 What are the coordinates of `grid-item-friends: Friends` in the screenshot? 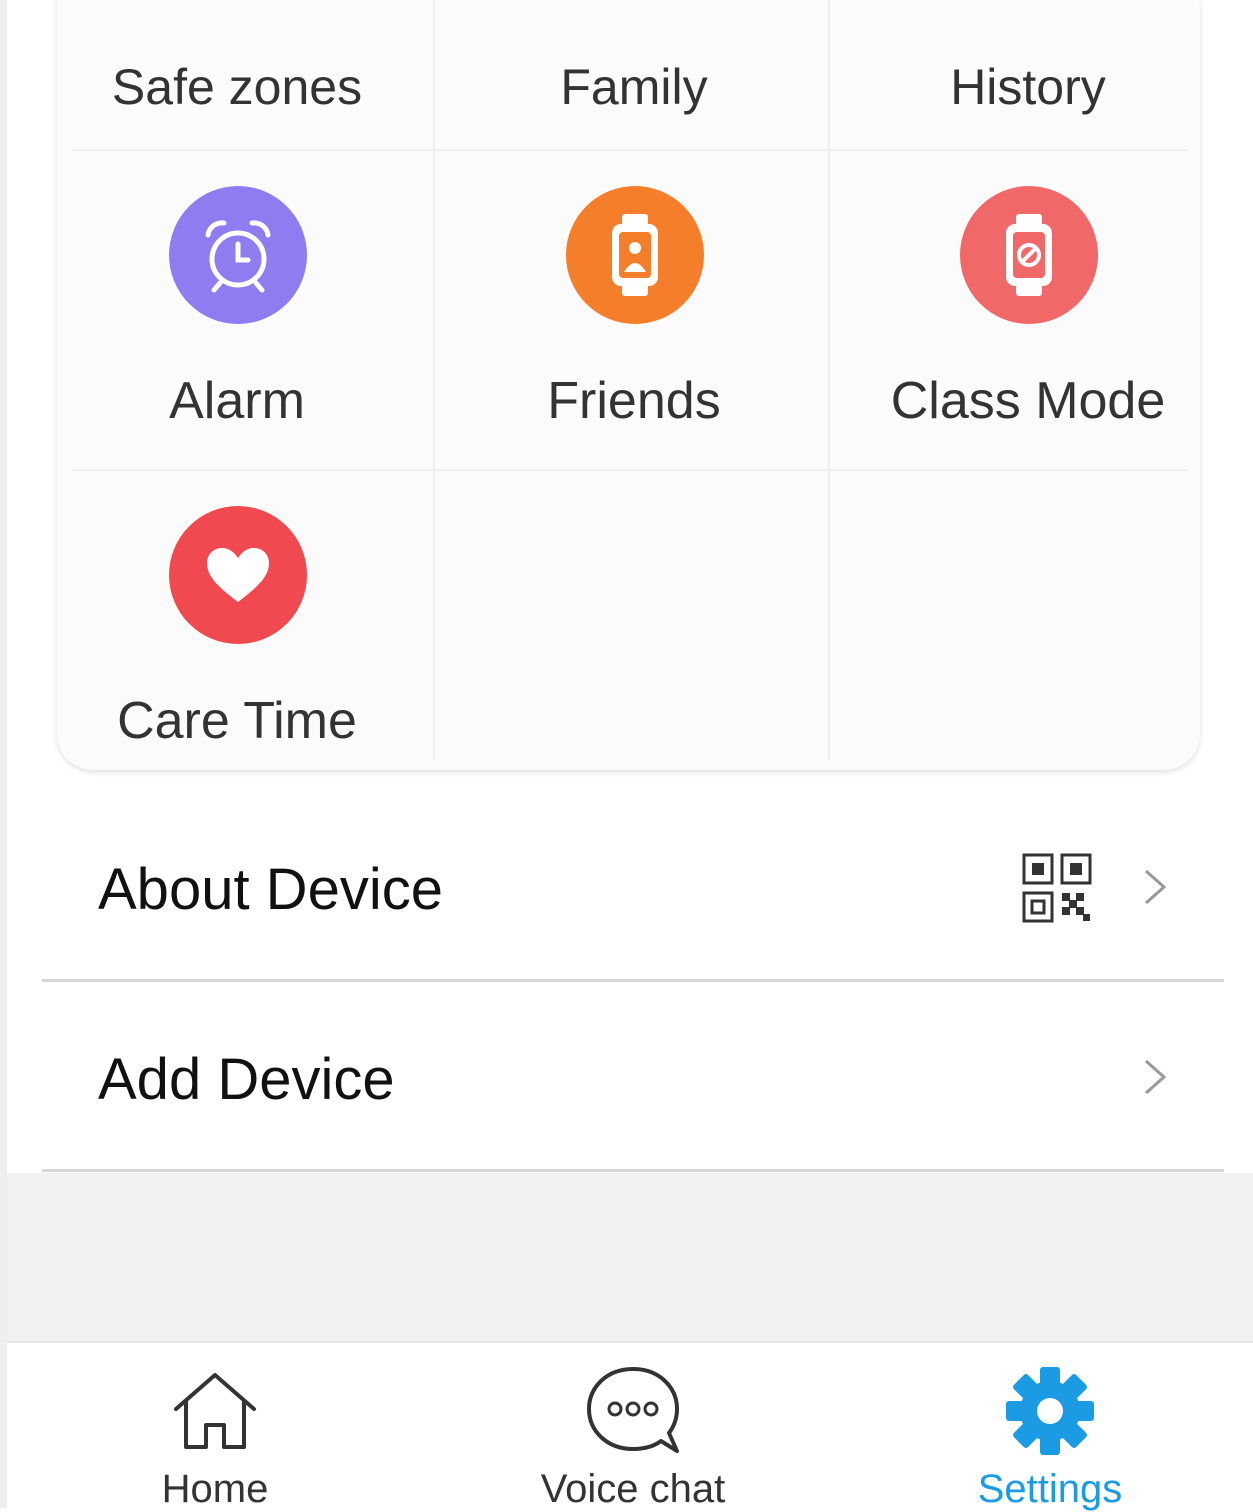 It's located at (634, 310).